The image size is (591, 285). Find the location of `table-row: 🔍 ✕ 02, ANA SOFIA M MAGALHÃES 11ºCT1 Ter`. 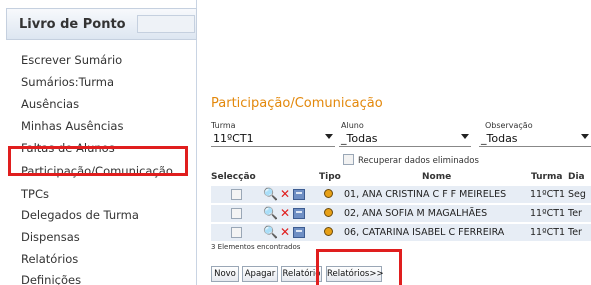

table-row: 🔍 ✕ 02, ANA SOFIA M MAGALHÃES 11ºCT1 Ter is located at coordinates (401, 213).